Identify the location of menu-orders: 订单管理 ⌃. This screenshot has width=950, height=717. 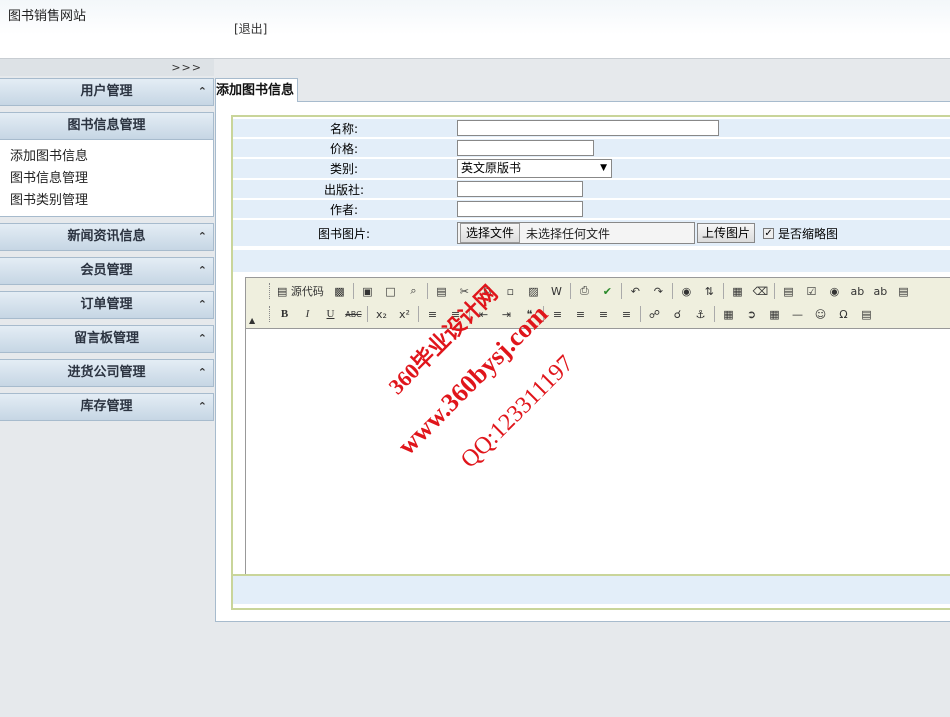
(107, 305).